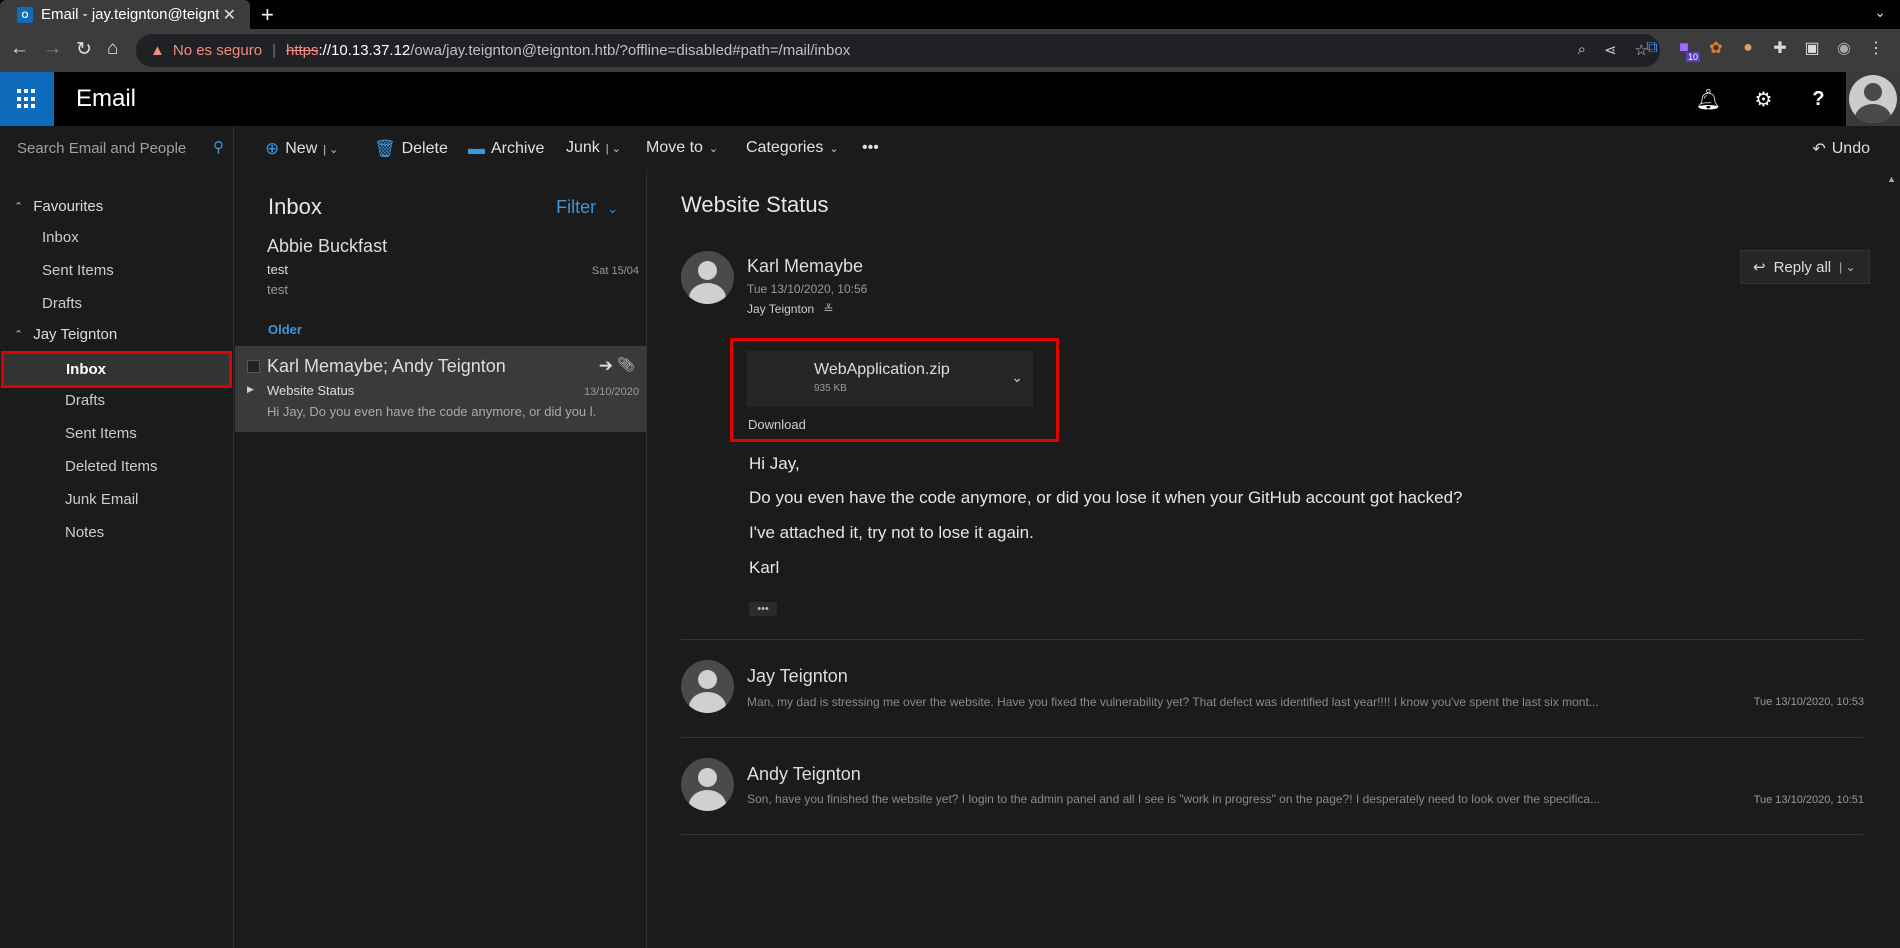  What do you see at coordinates (1610, 50) in the screenshot?
I see `share-icon: ⋖` at bounding box center [1610, 50].